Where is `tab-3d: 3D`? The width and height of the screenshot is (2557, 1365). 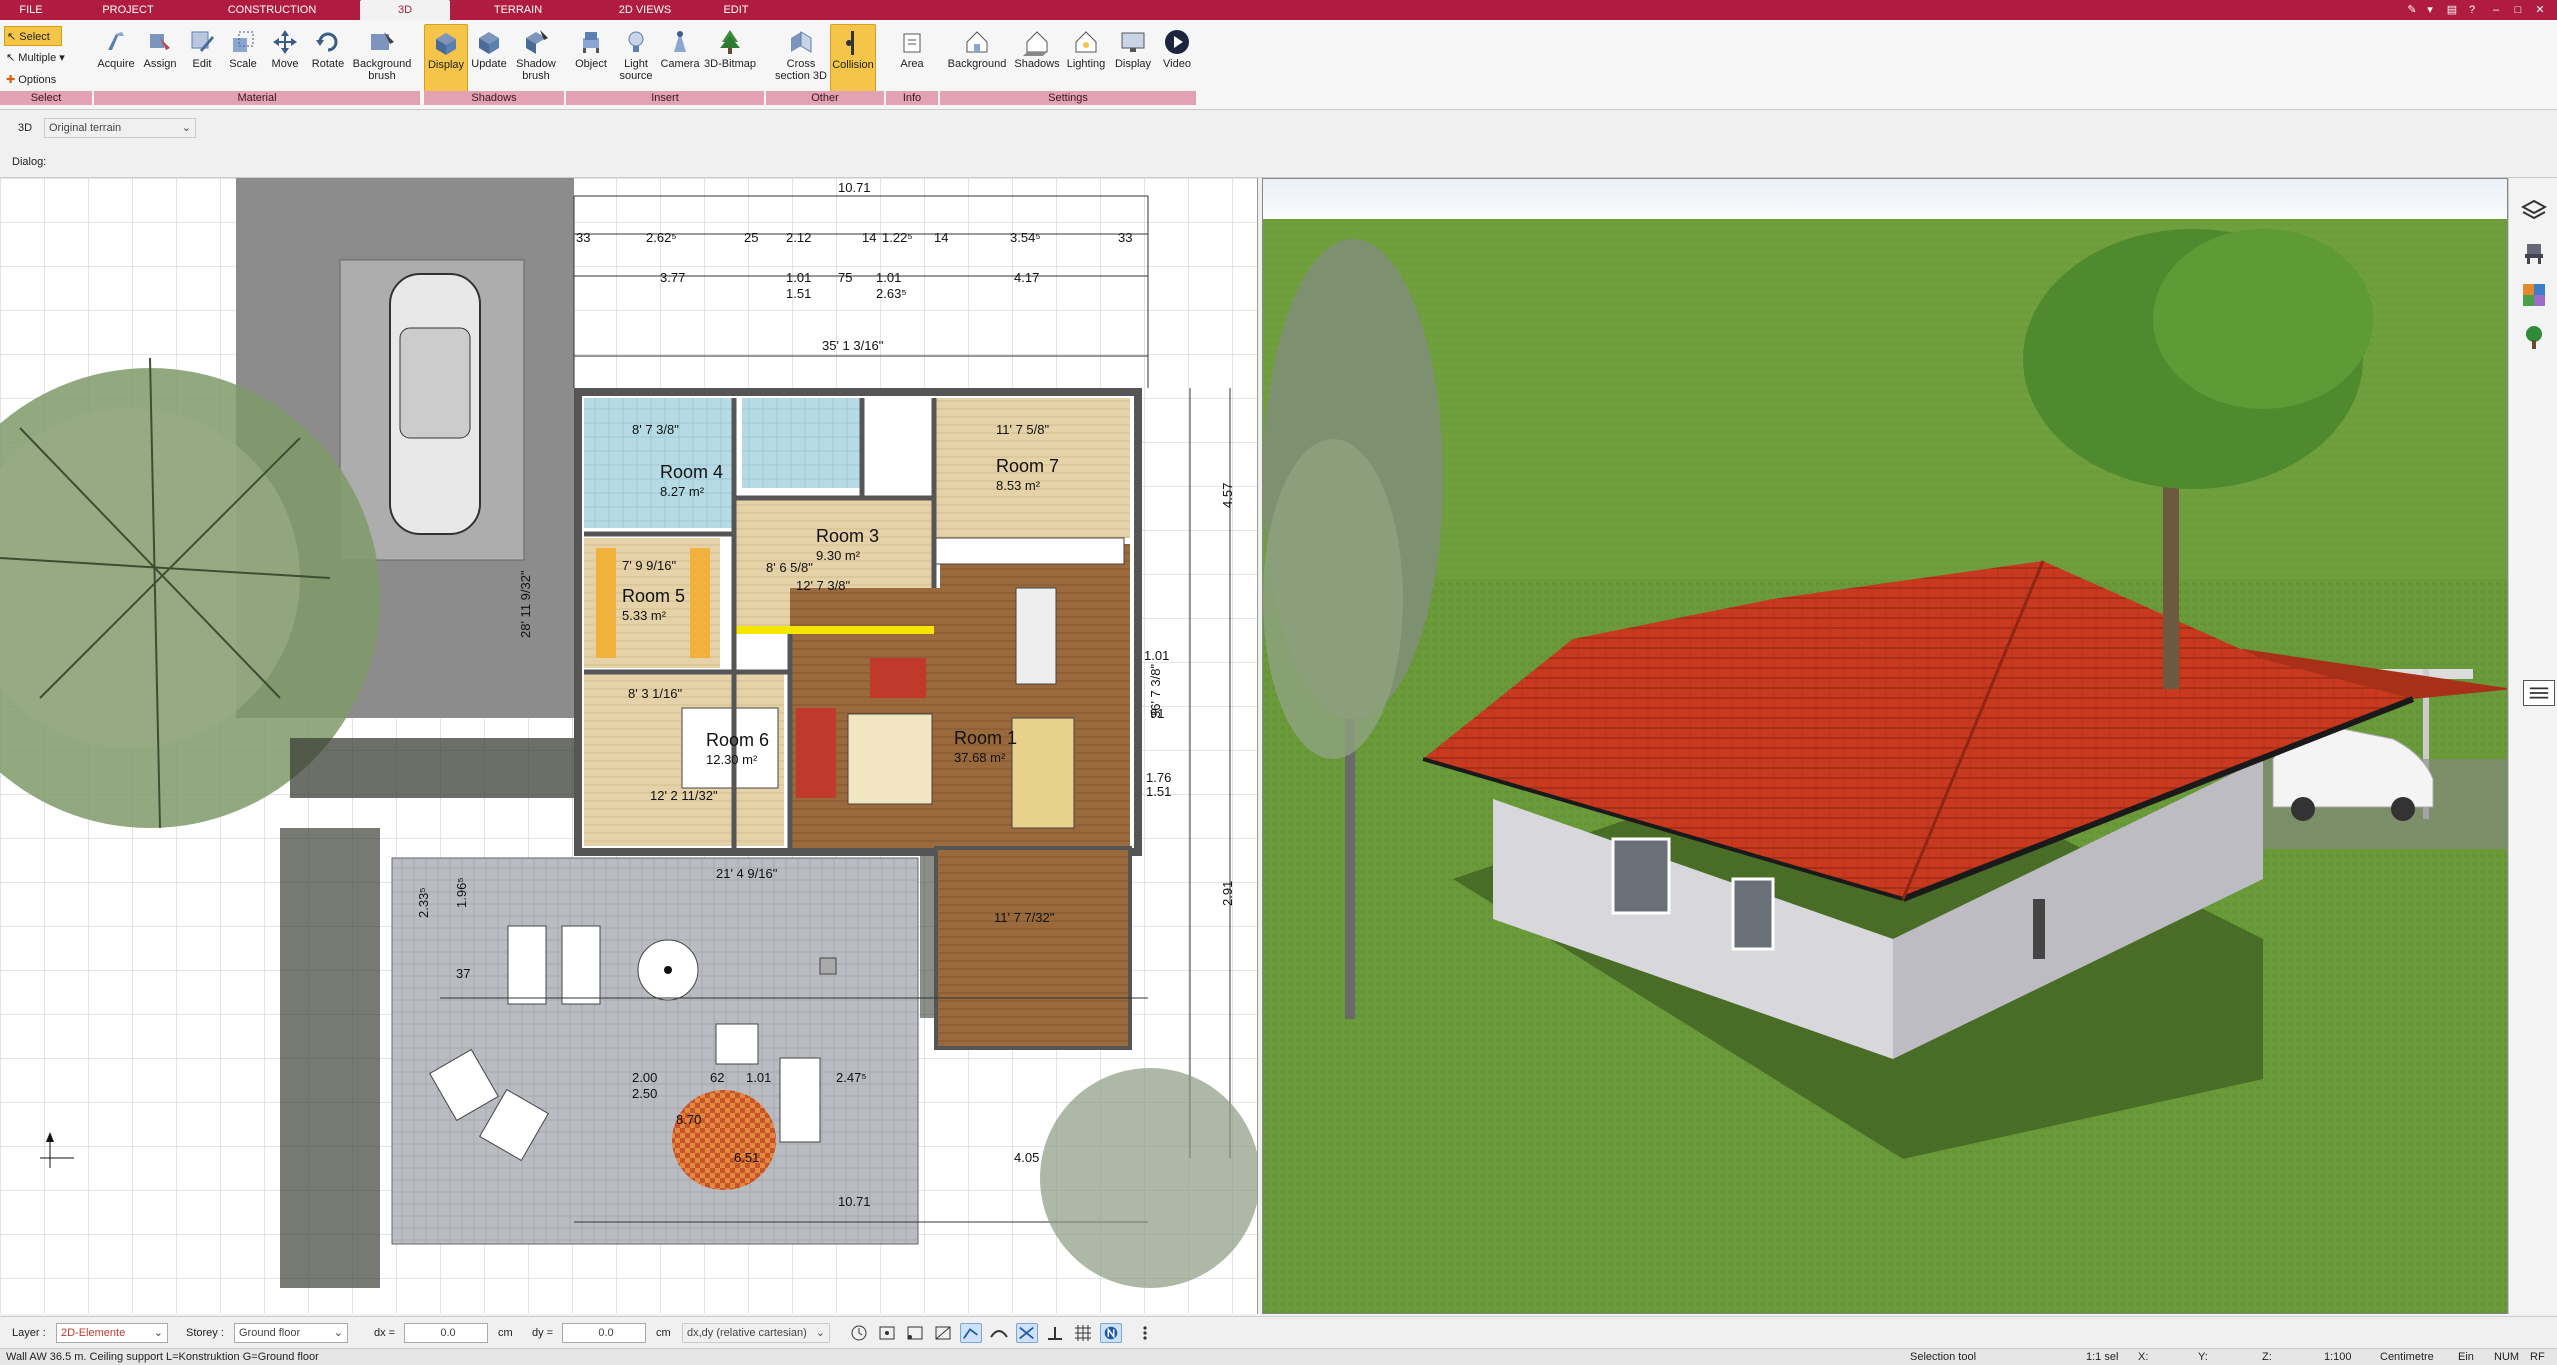 tab-3d: 3D is located at coordinates (405, 10).